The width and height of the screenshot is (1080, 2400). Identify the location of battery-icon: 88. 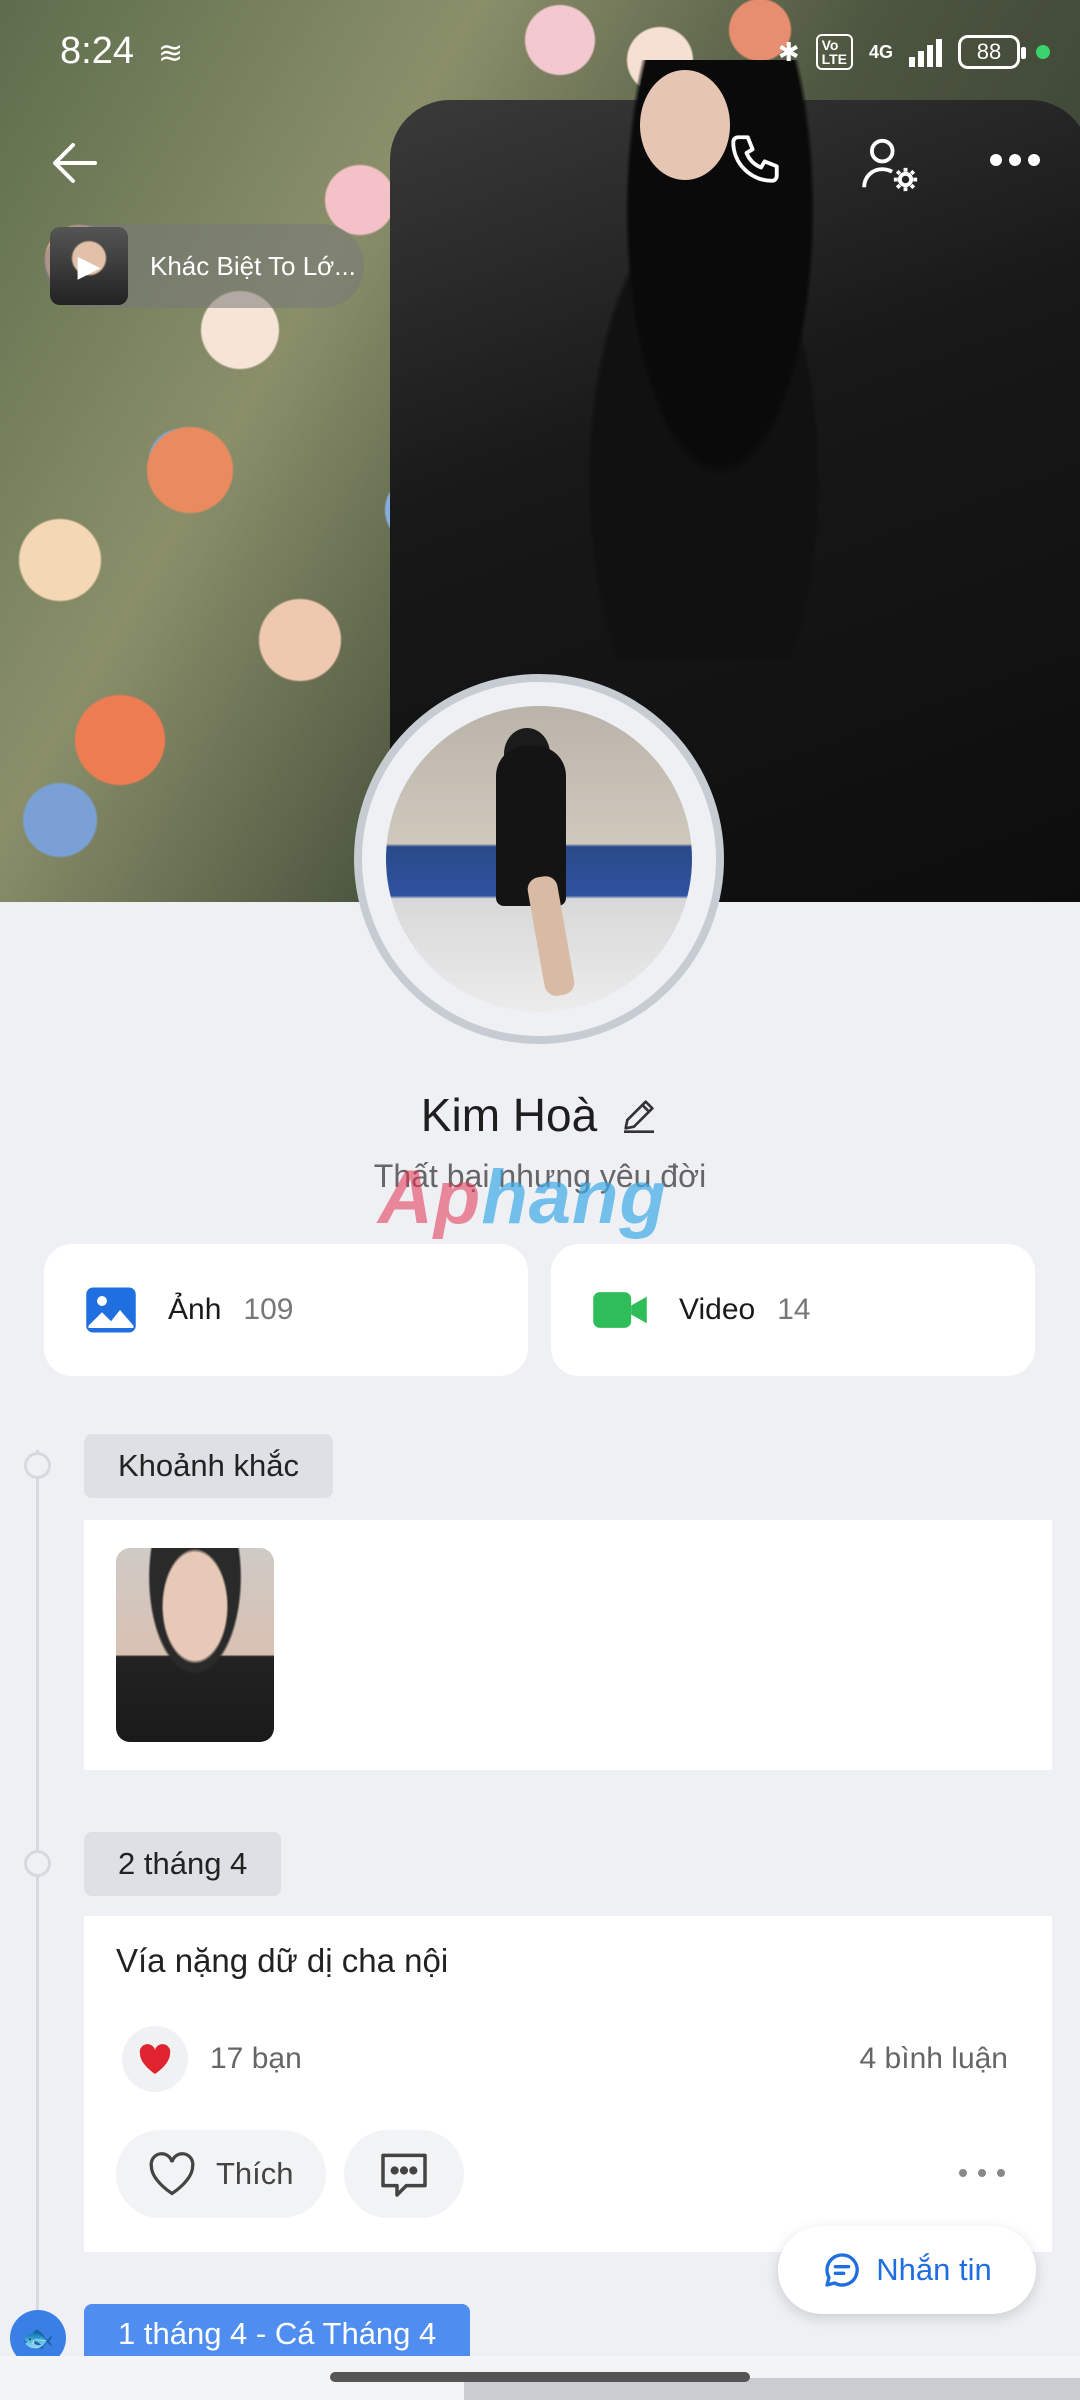
(992, 52).